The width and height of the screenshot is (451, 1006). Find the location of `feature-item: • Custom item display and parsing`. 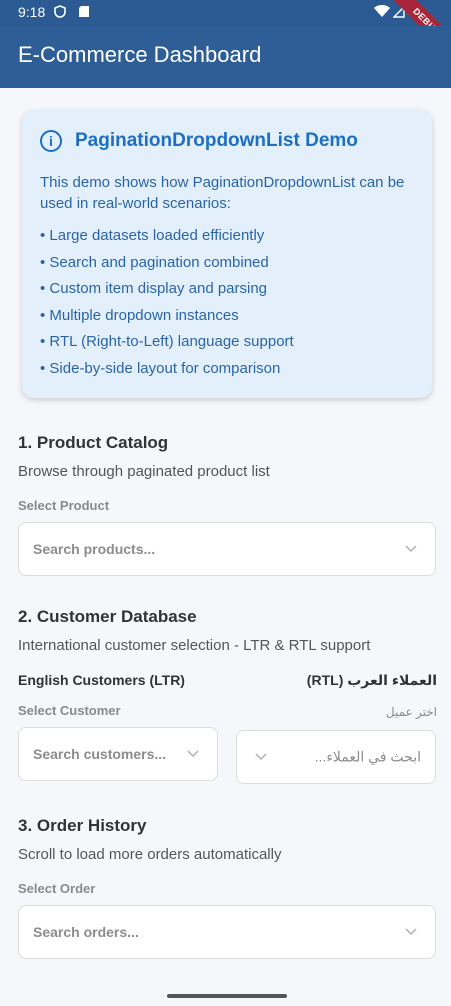

feature-item: • Custom item display and parsing is located at coordinates (154, 288).